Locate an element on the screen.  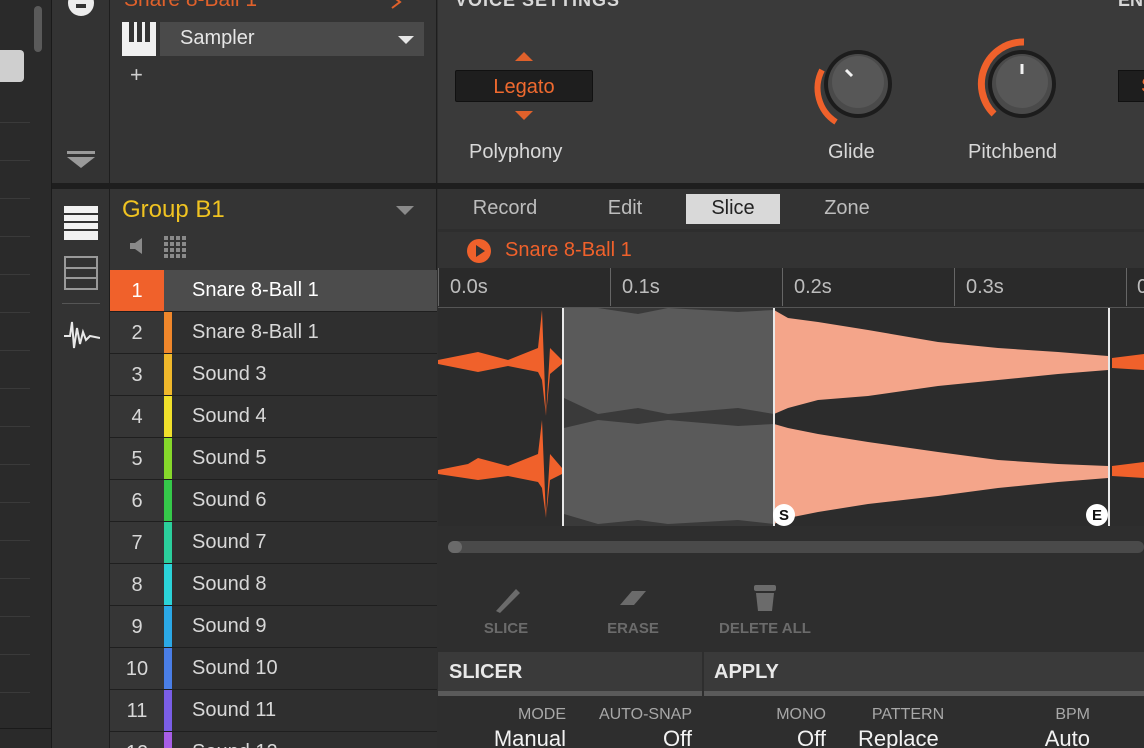
sound-row: 2 Snare 8-Ball 1 is located at coordinates (273, 333).